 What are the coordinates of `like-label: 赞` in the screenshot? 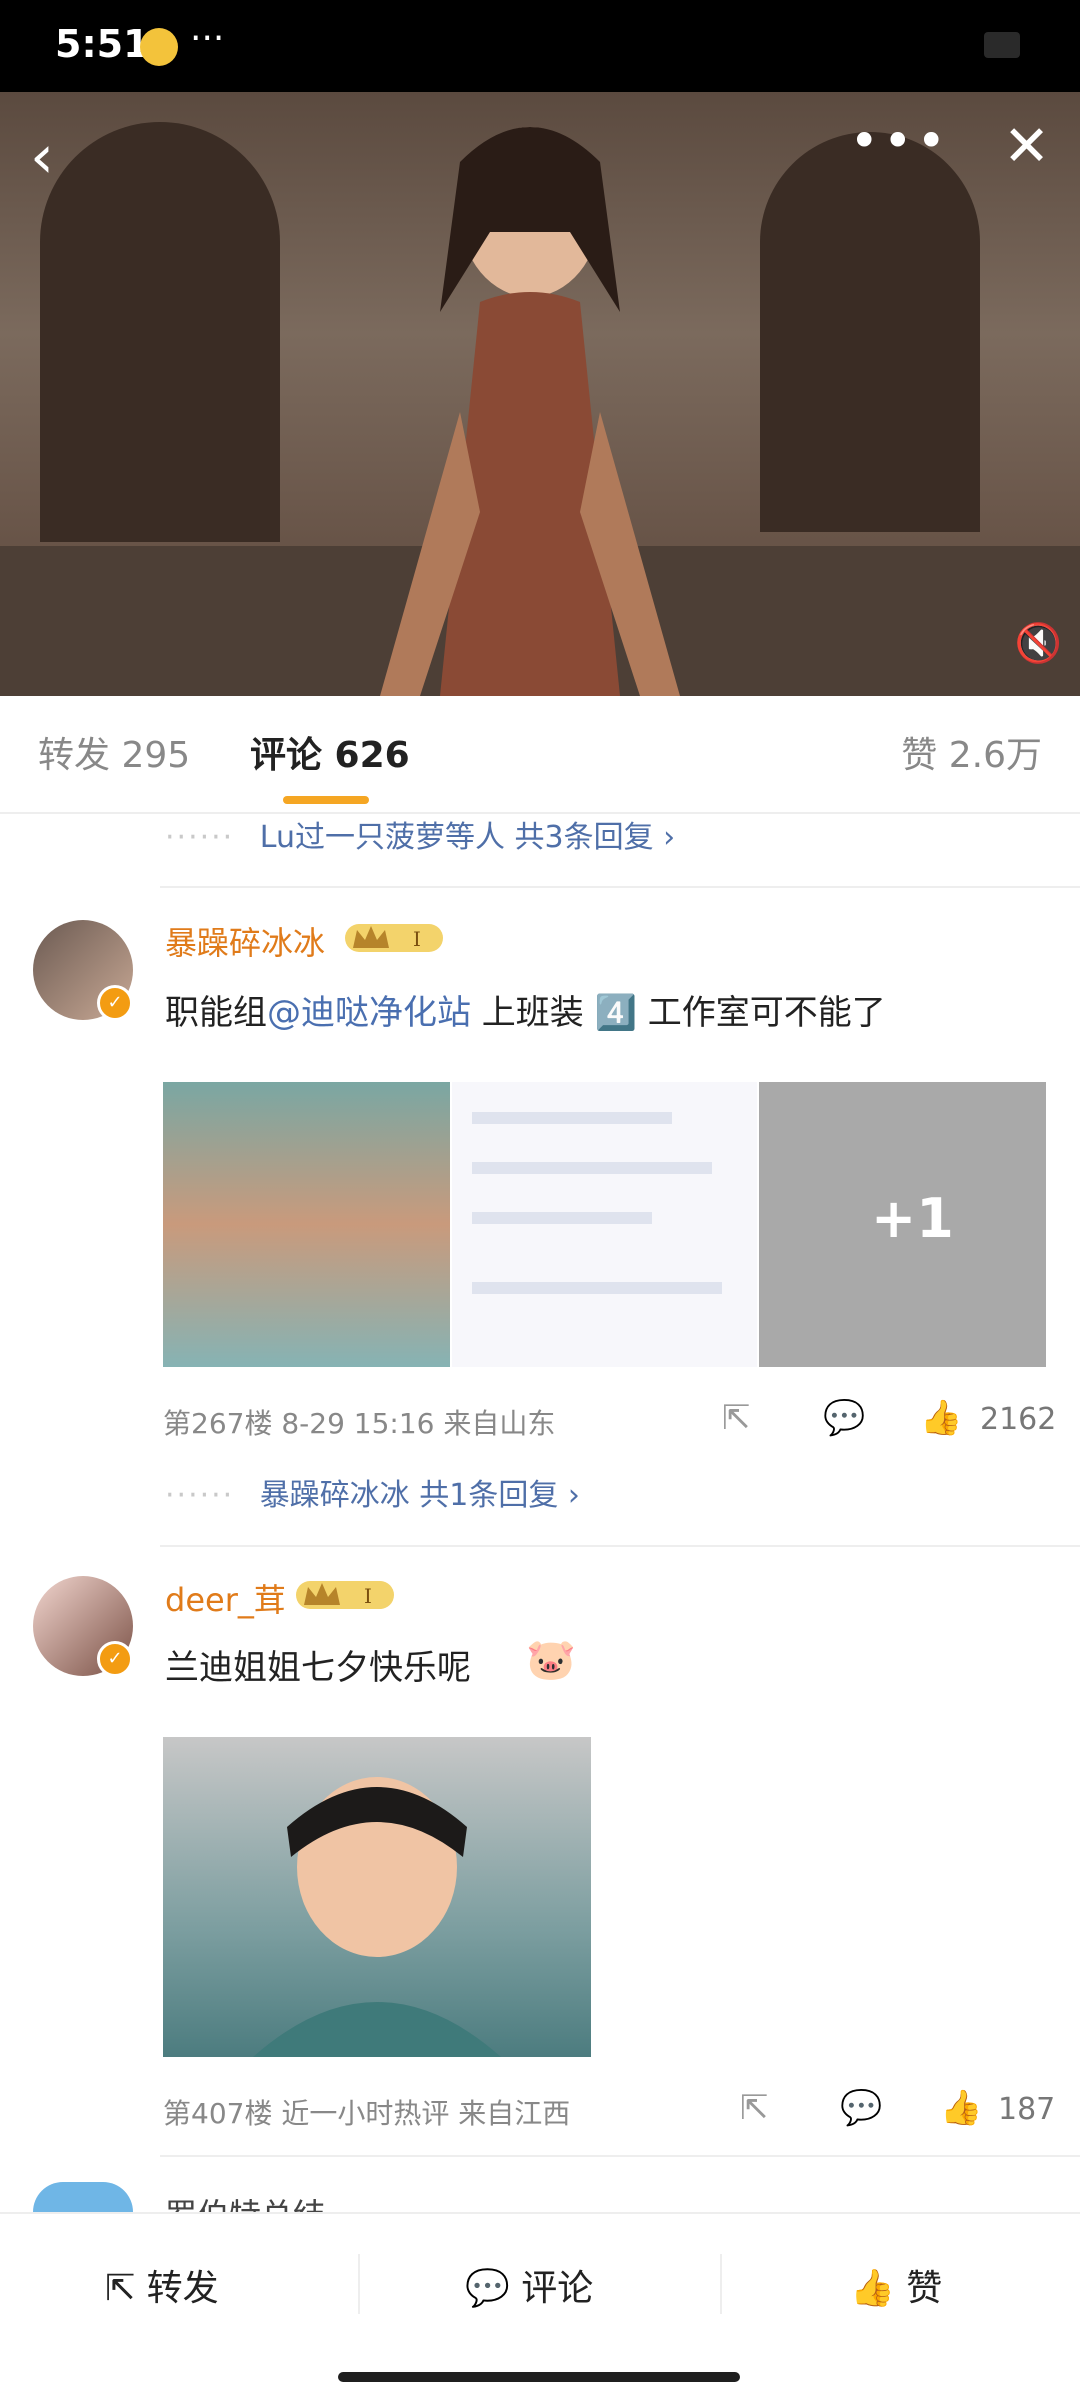 It's located at (924, 2288).